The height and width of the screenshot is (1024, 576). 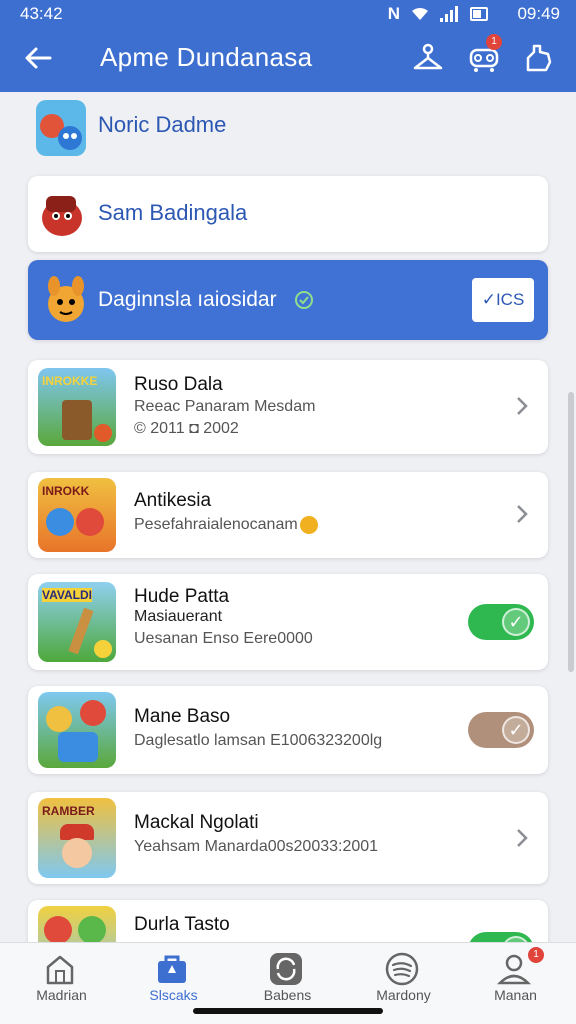 I want to click on nav-label: Mardony, so click(x=403, y=995).